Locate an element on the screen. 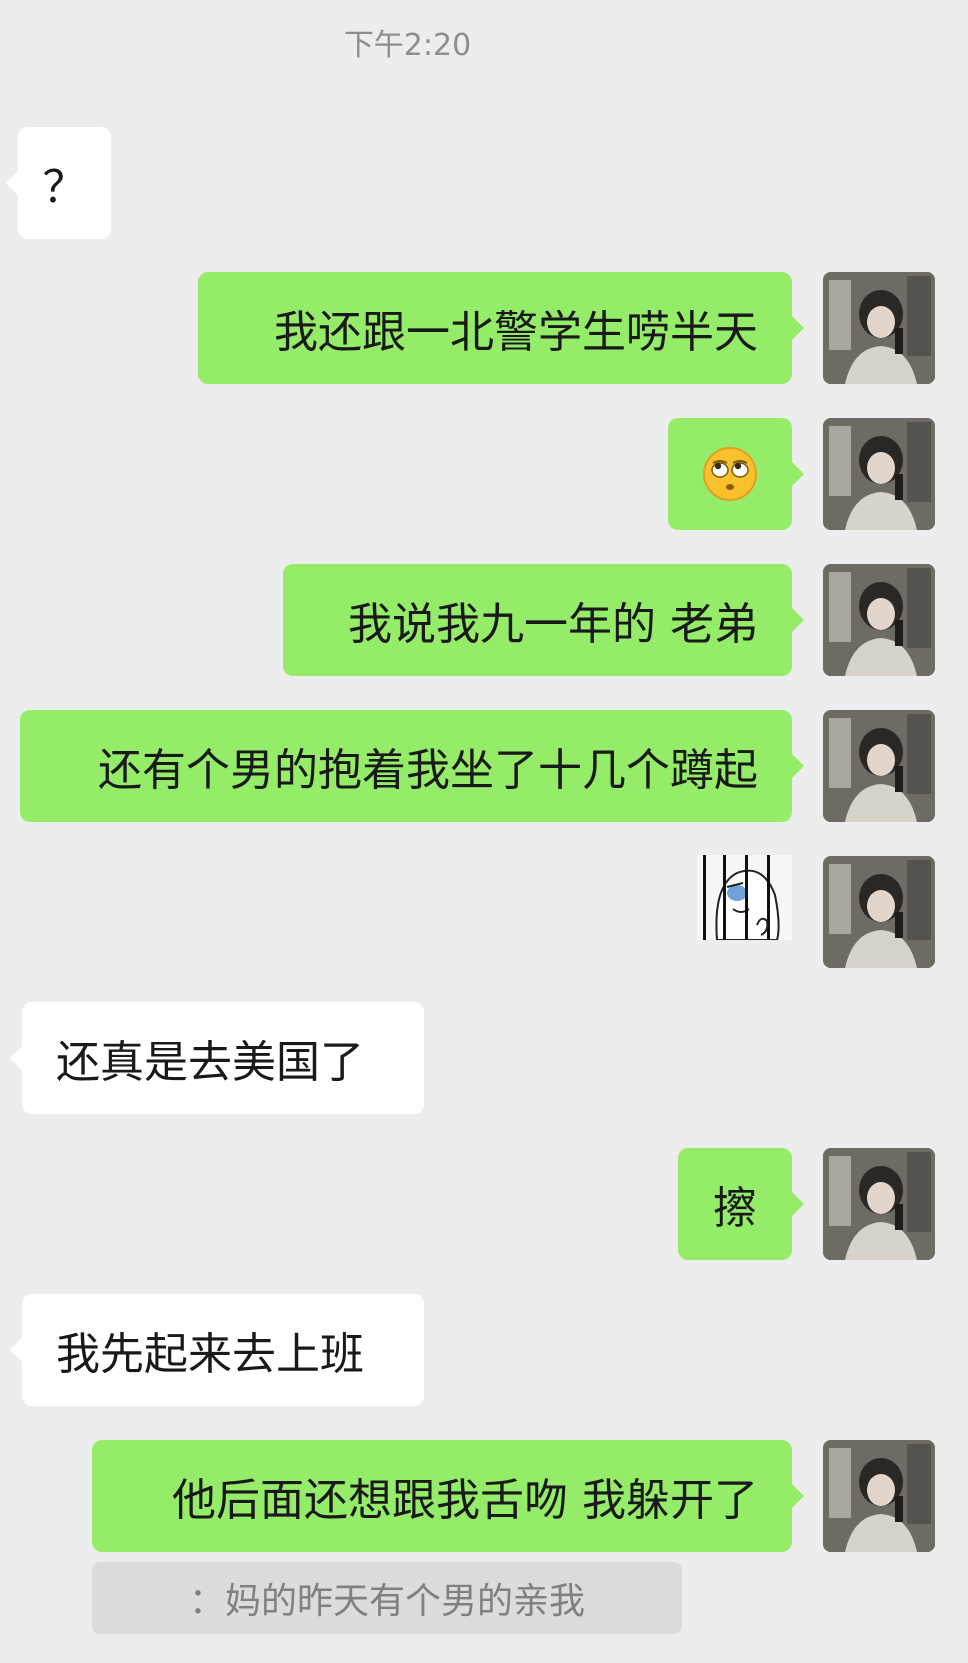 This screenshot has height=1663, width=968. outgoing-message-bubble: 我说我九一年的 老弟 is located at coordinates (543, 620).